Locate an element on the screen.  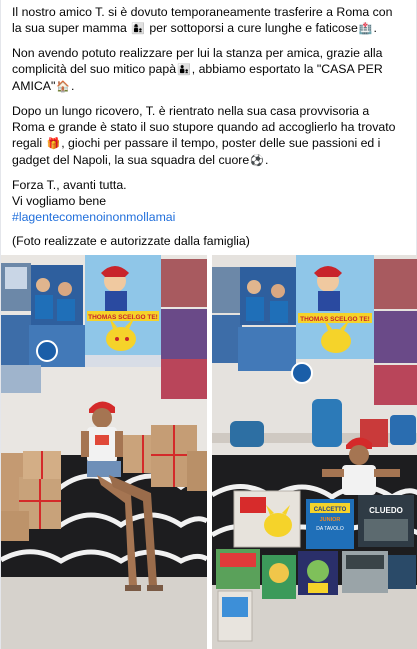
text-line: regali is located at coordinates (29, 143).